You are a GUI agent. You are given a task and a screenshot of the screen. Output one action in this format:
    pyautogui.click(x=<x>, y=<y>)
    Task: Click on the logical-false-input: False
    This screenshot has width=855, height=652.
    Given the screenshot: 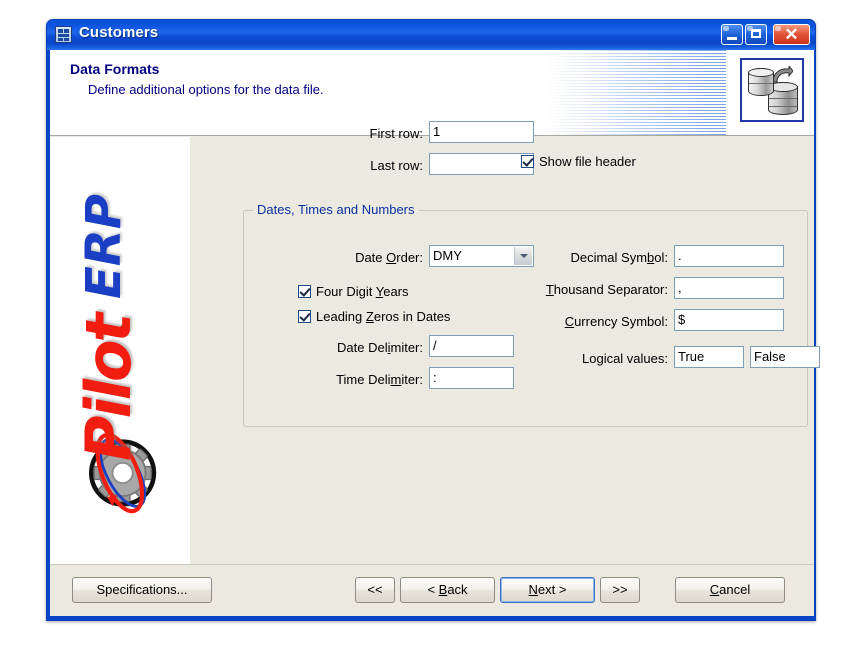 What is the action you would take?
    pyautogui.click(x=785, y=357)
    